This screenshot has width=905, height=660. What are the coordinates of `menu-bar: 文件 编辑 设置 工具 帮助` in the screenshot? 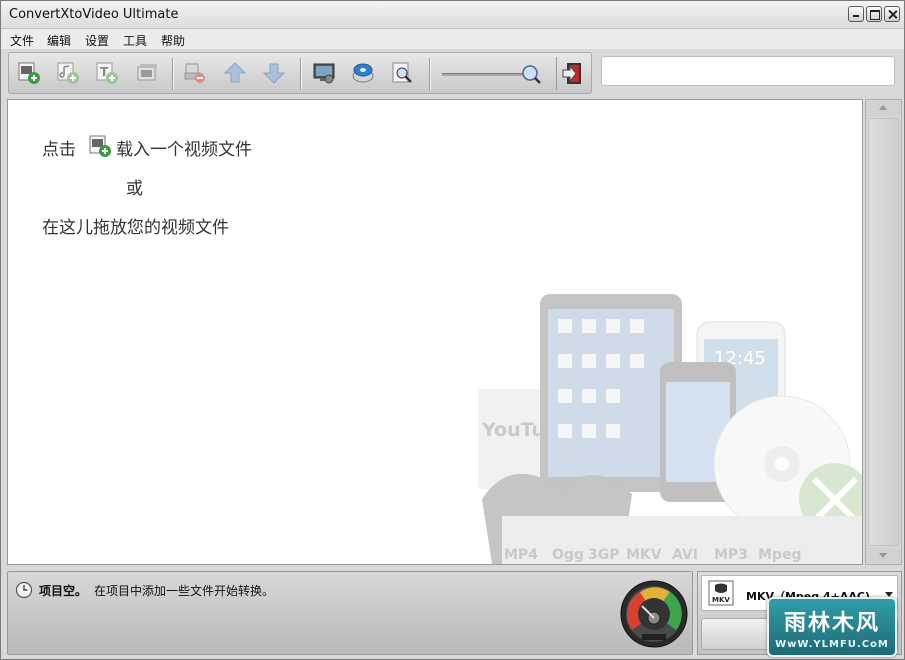 It's located at (452, 39).